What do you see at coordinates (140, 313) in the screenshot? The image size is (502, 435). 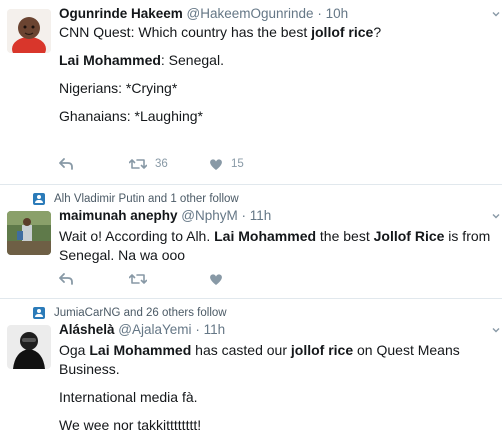 I see `context-text: JumiaCarNG and 26 others follow` at bounding box center [140, 313].